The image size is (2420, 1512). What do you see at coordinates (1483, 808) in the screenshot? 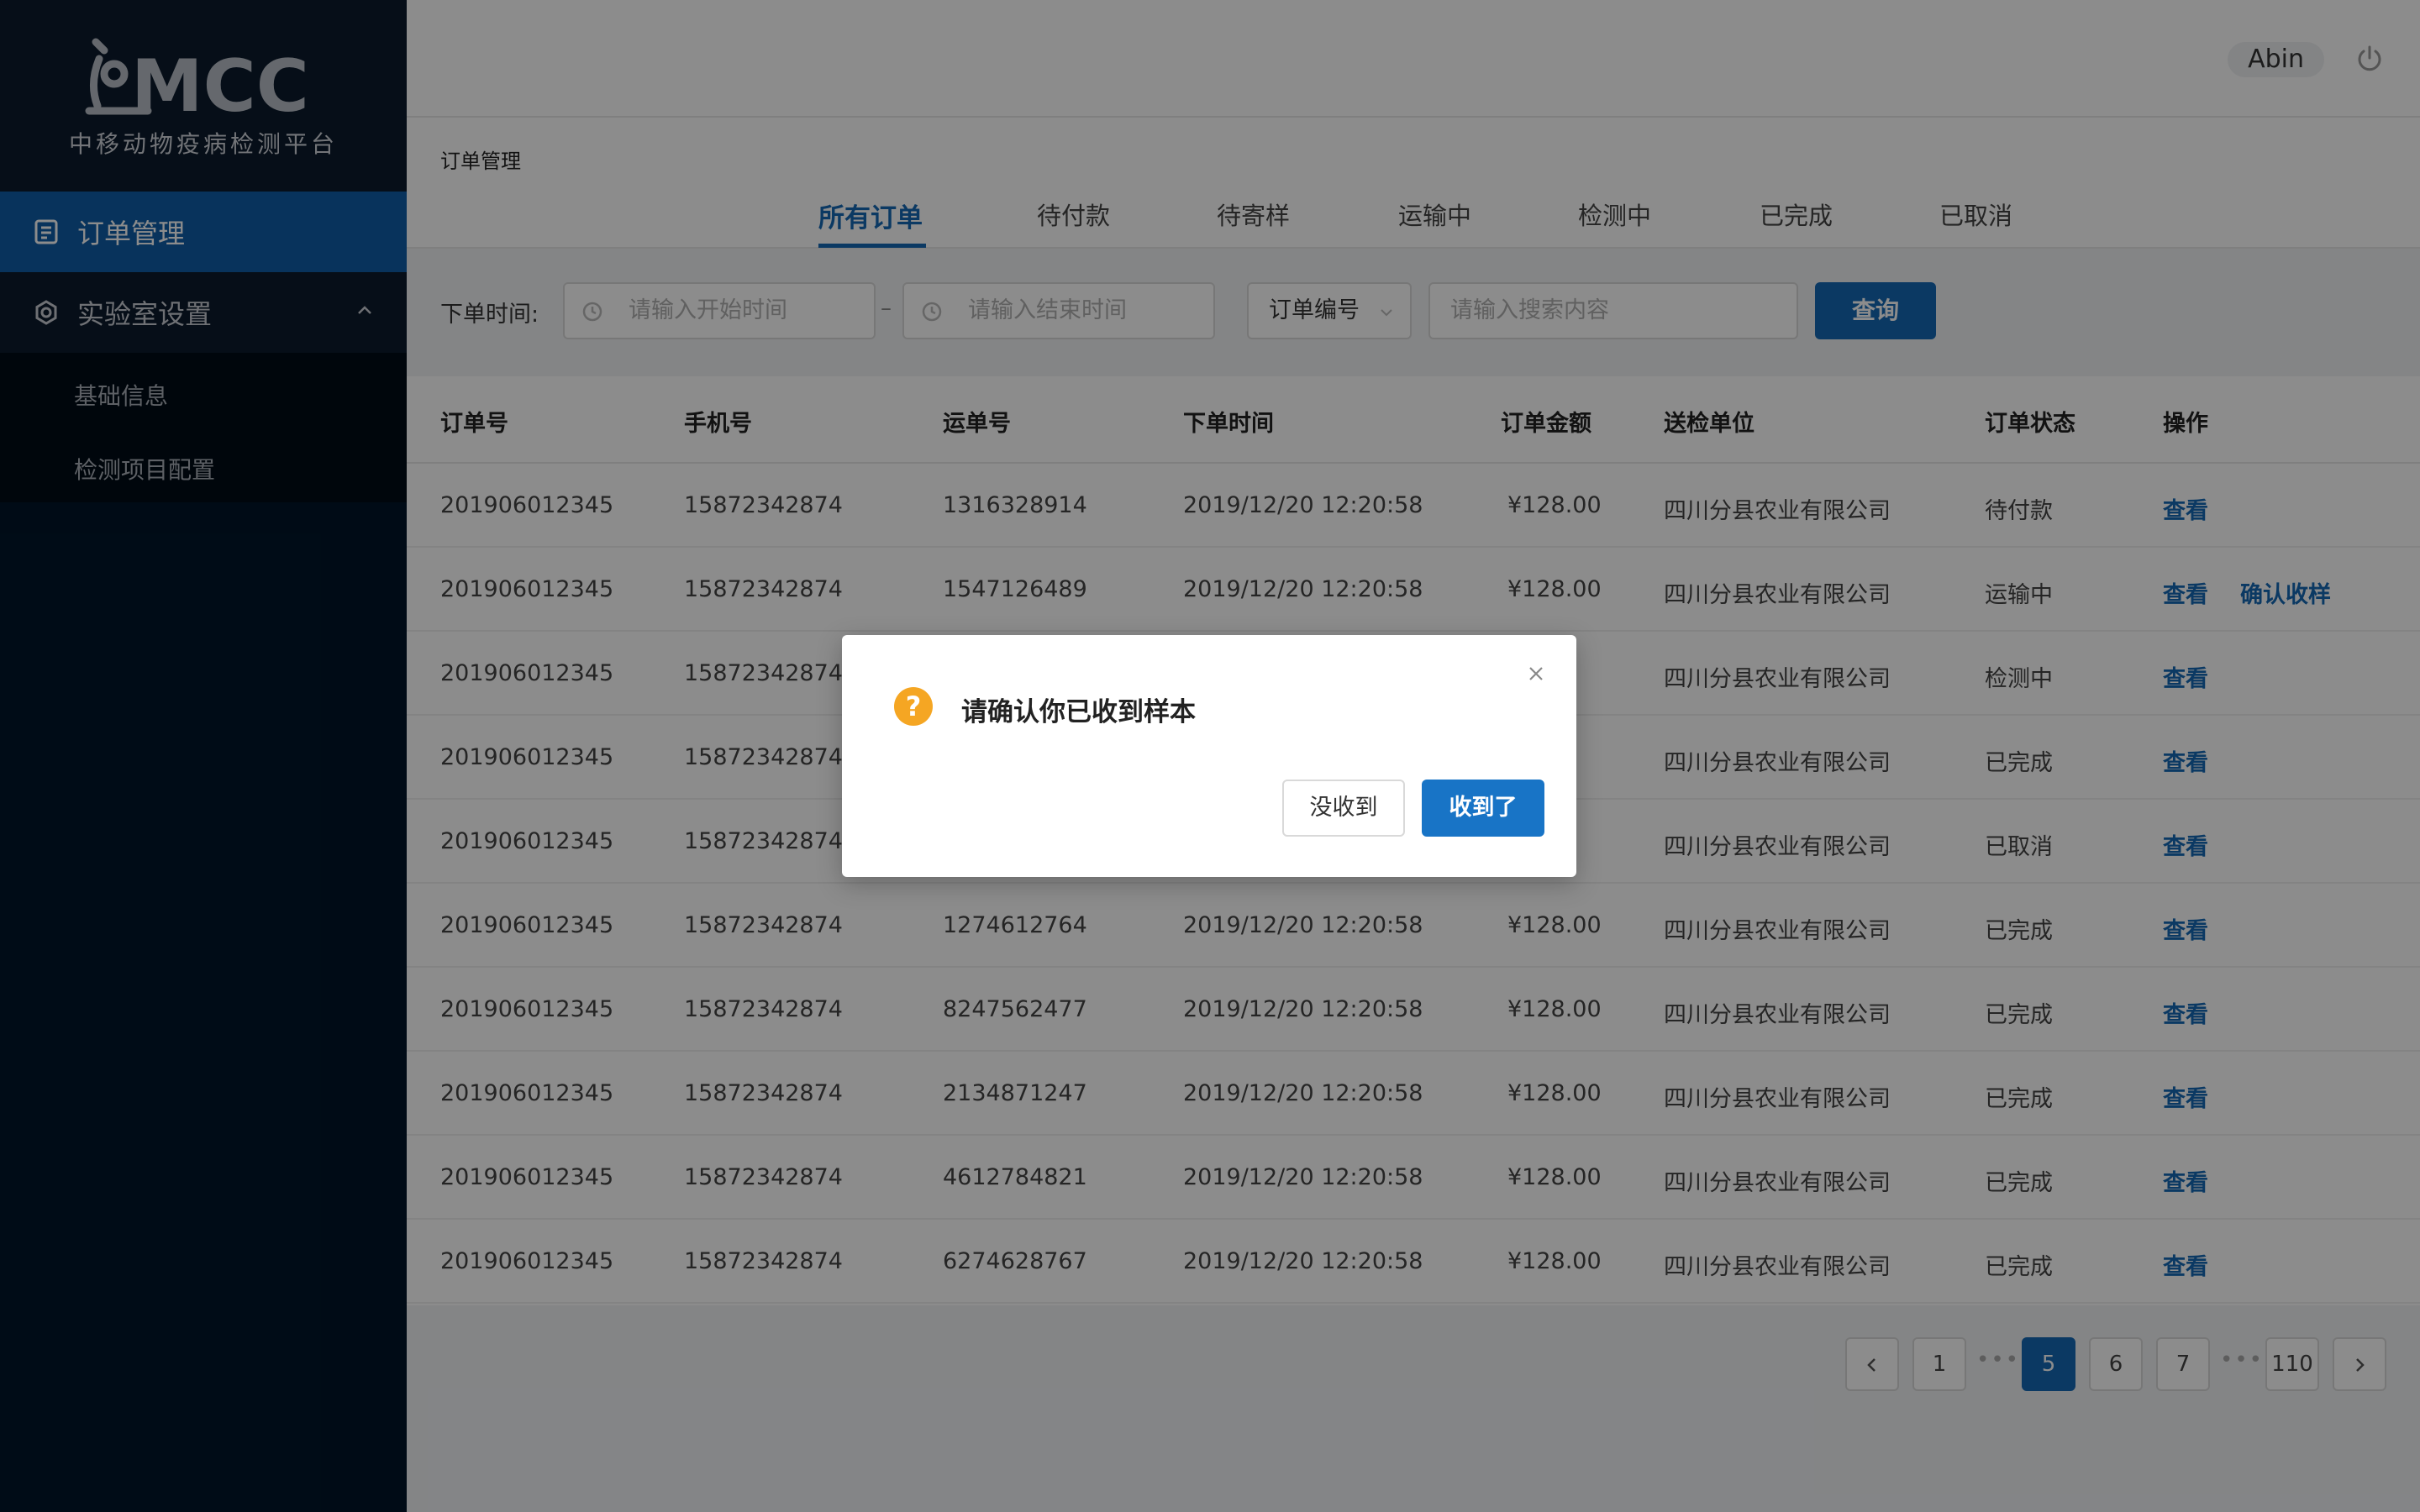
I see `received-button: 收到了` at bounding box center [1483, 808].